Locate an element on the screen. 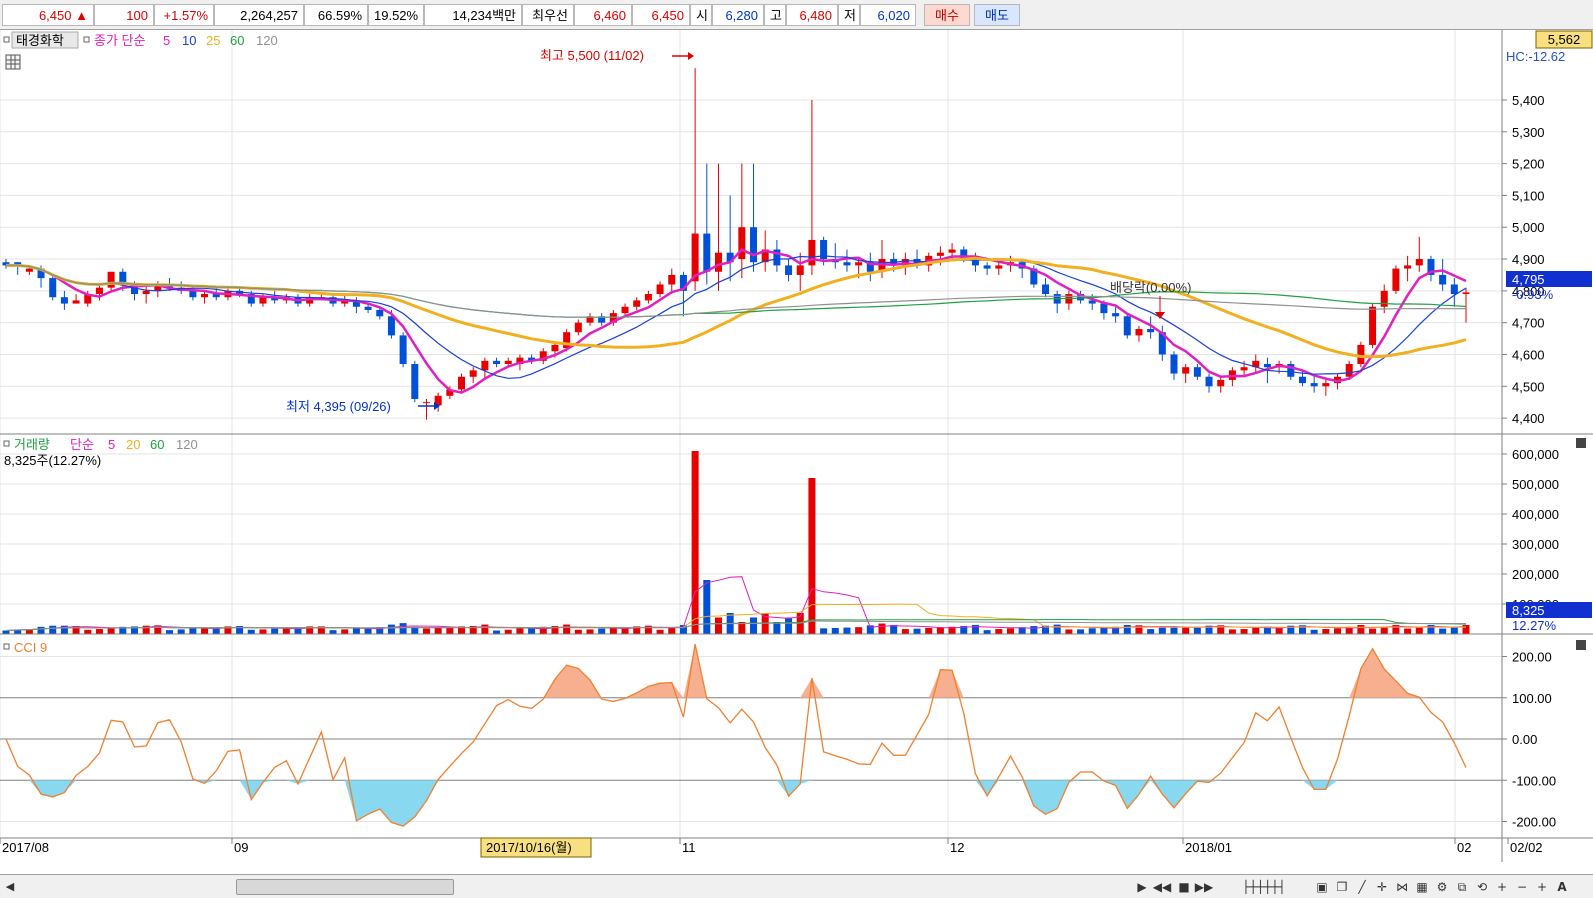 This screenshot has width=1593, height=898. volume-title: 거래량 is located at coordinates (32, 444).